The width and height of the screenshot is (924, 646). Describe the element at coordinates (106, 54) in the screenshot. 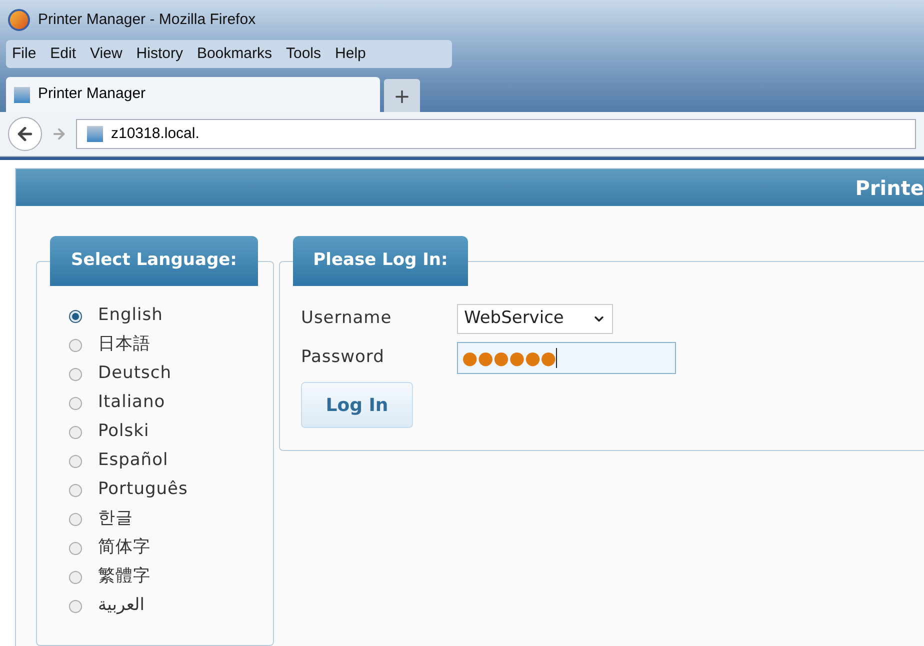

I see `menu-item: View` at that location.